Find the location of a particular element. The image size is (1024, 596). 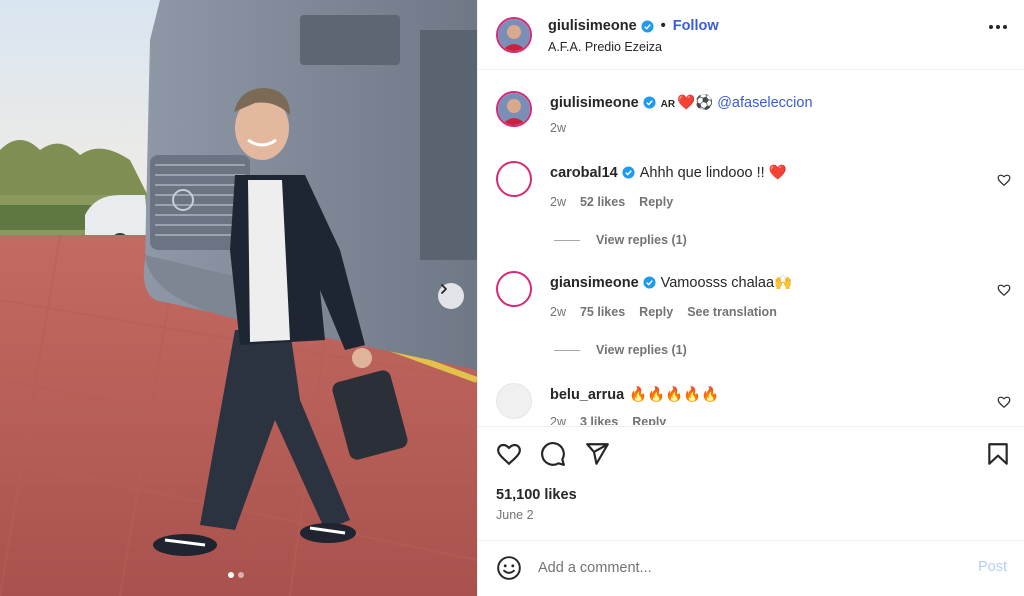

comment-username: carobal14 is located at coordinates (584, 173).